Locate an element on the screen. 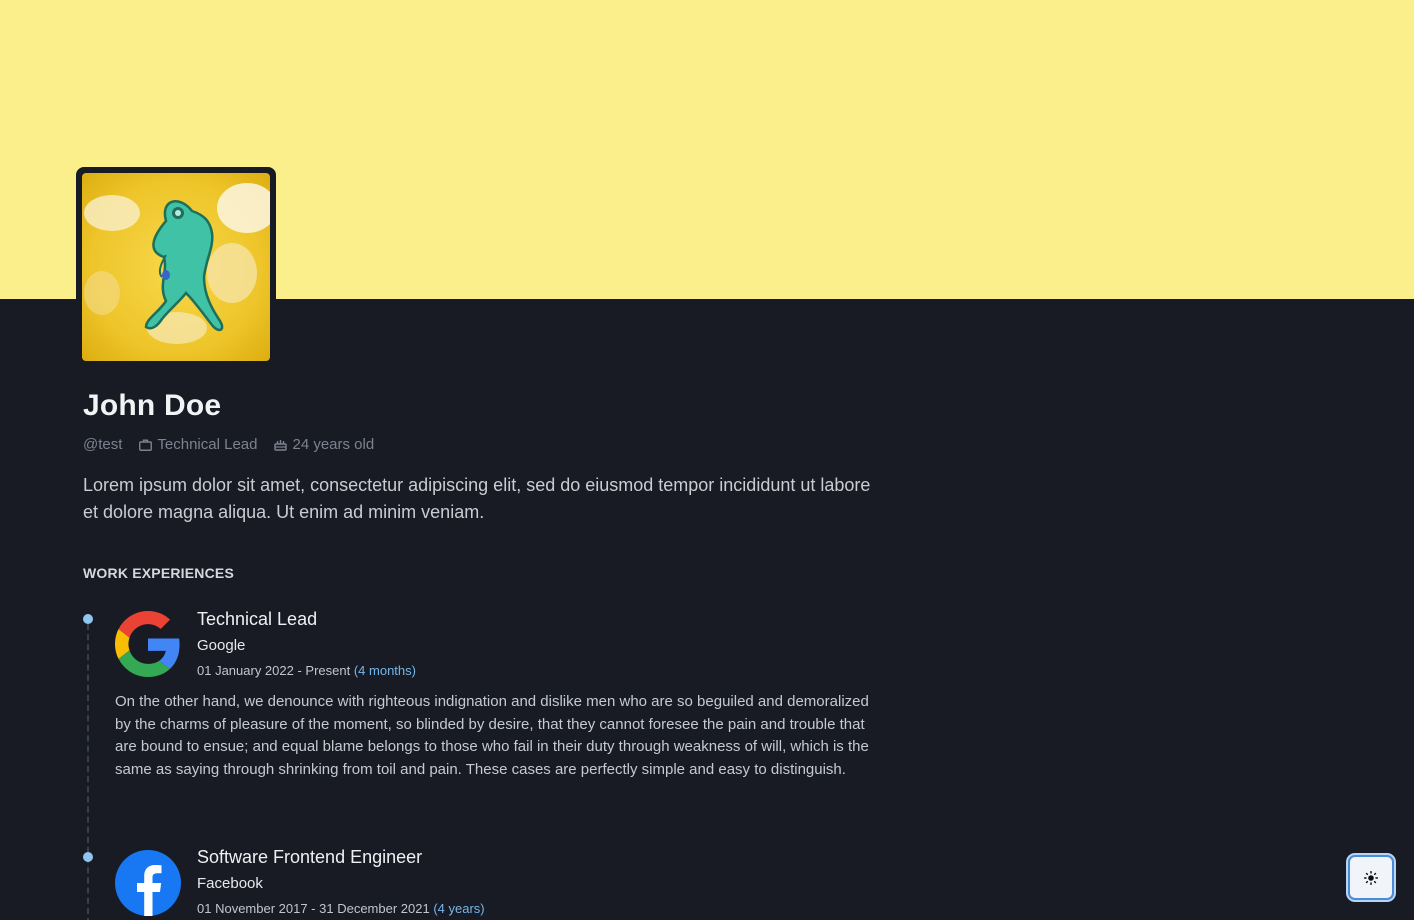 This screenshot has height=920, width=1414. avatar is located at coordinates (176, 267).